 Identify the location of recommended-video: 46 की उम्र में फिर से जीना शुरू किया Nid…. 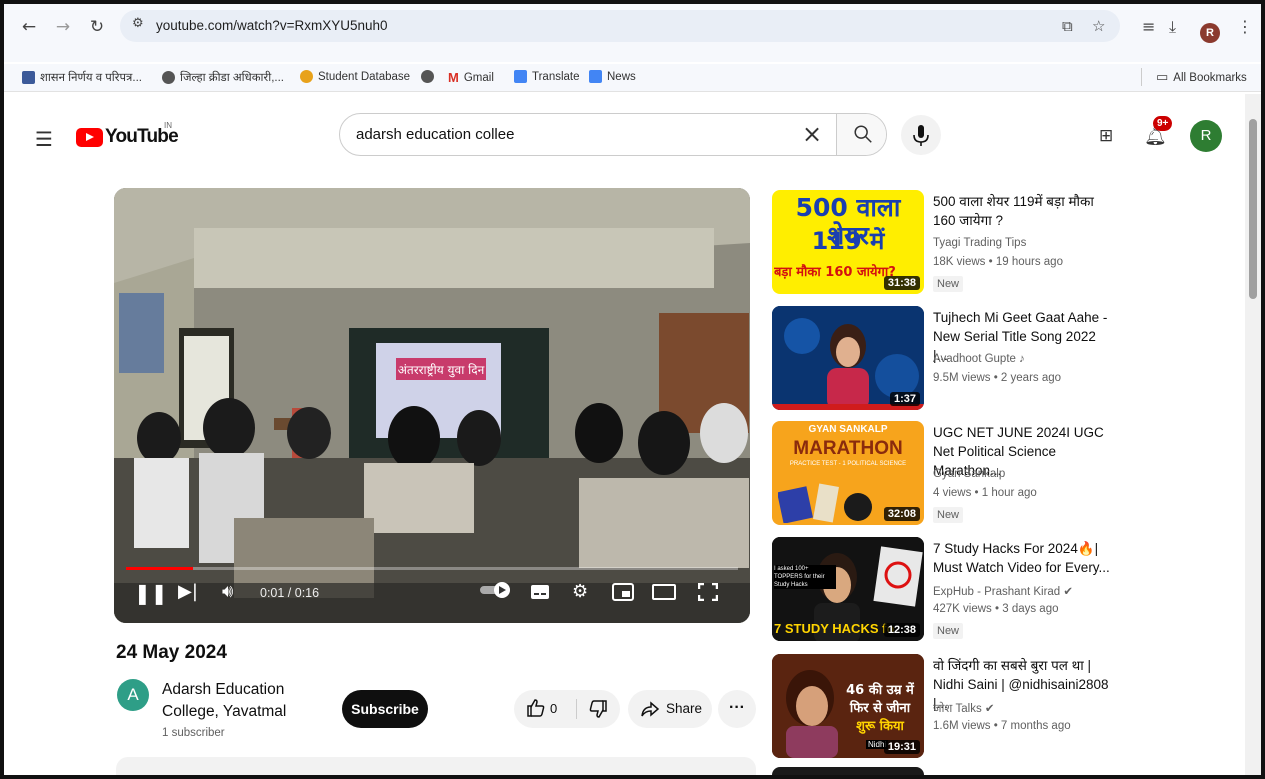
(1002, 710).